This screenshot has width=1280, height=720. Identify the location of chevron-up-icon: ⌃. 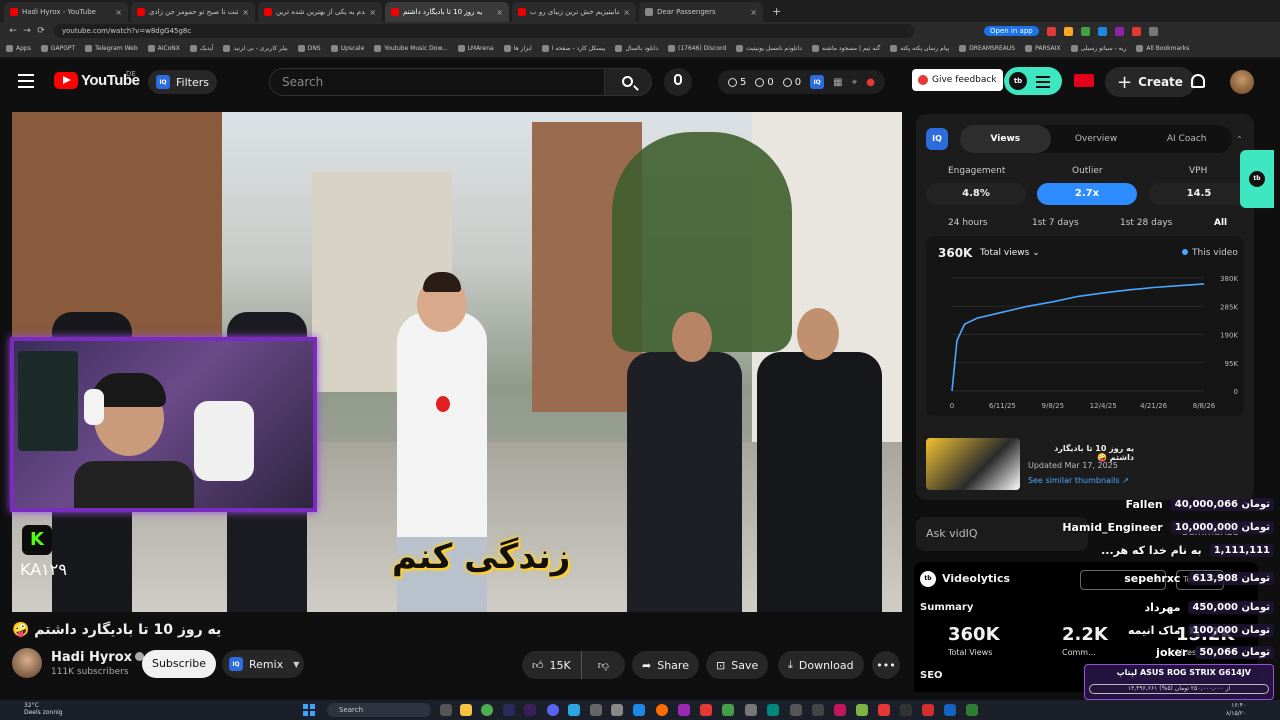
(1239, 139).